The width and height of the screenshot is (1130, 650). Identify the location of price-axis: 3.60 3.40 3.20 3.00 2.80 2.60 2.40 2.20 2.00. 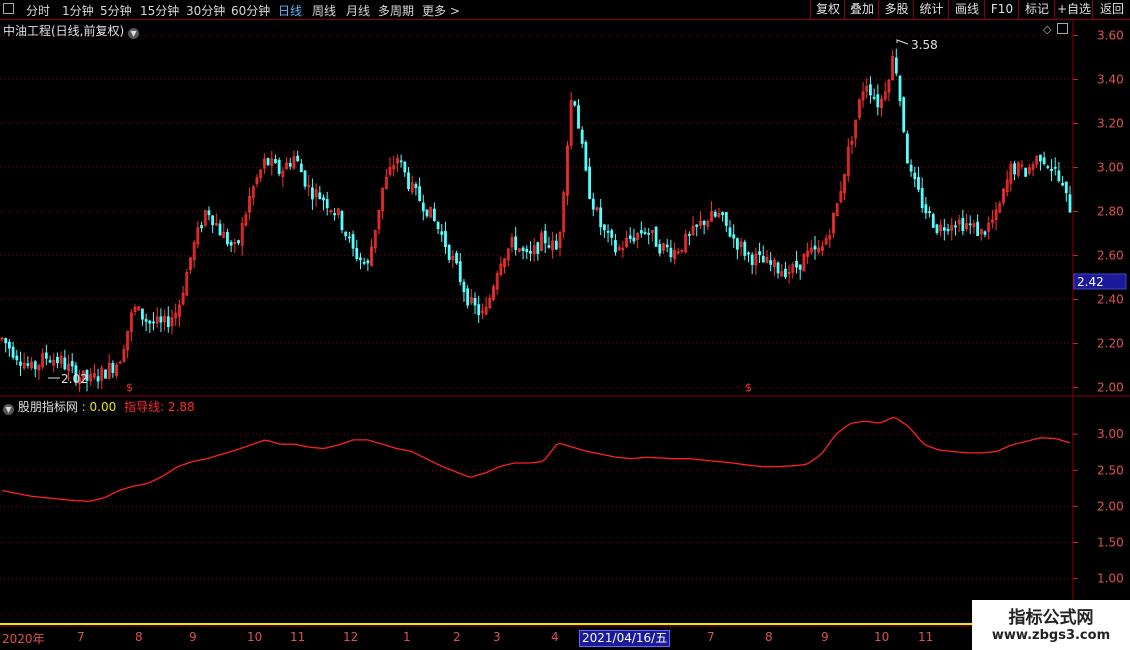
(1098, 211).